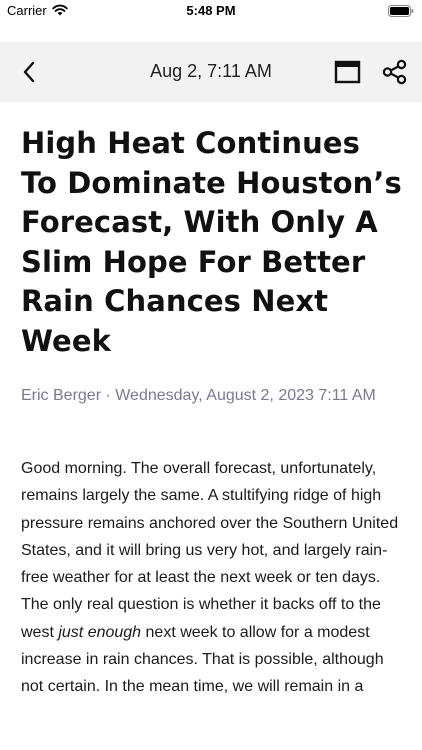 The image size is (422, 750). Describe the element at coordinates (211, 72) in the screenshot. I see `navigation-bar: Aug 2, 7:11 AM` at that location.